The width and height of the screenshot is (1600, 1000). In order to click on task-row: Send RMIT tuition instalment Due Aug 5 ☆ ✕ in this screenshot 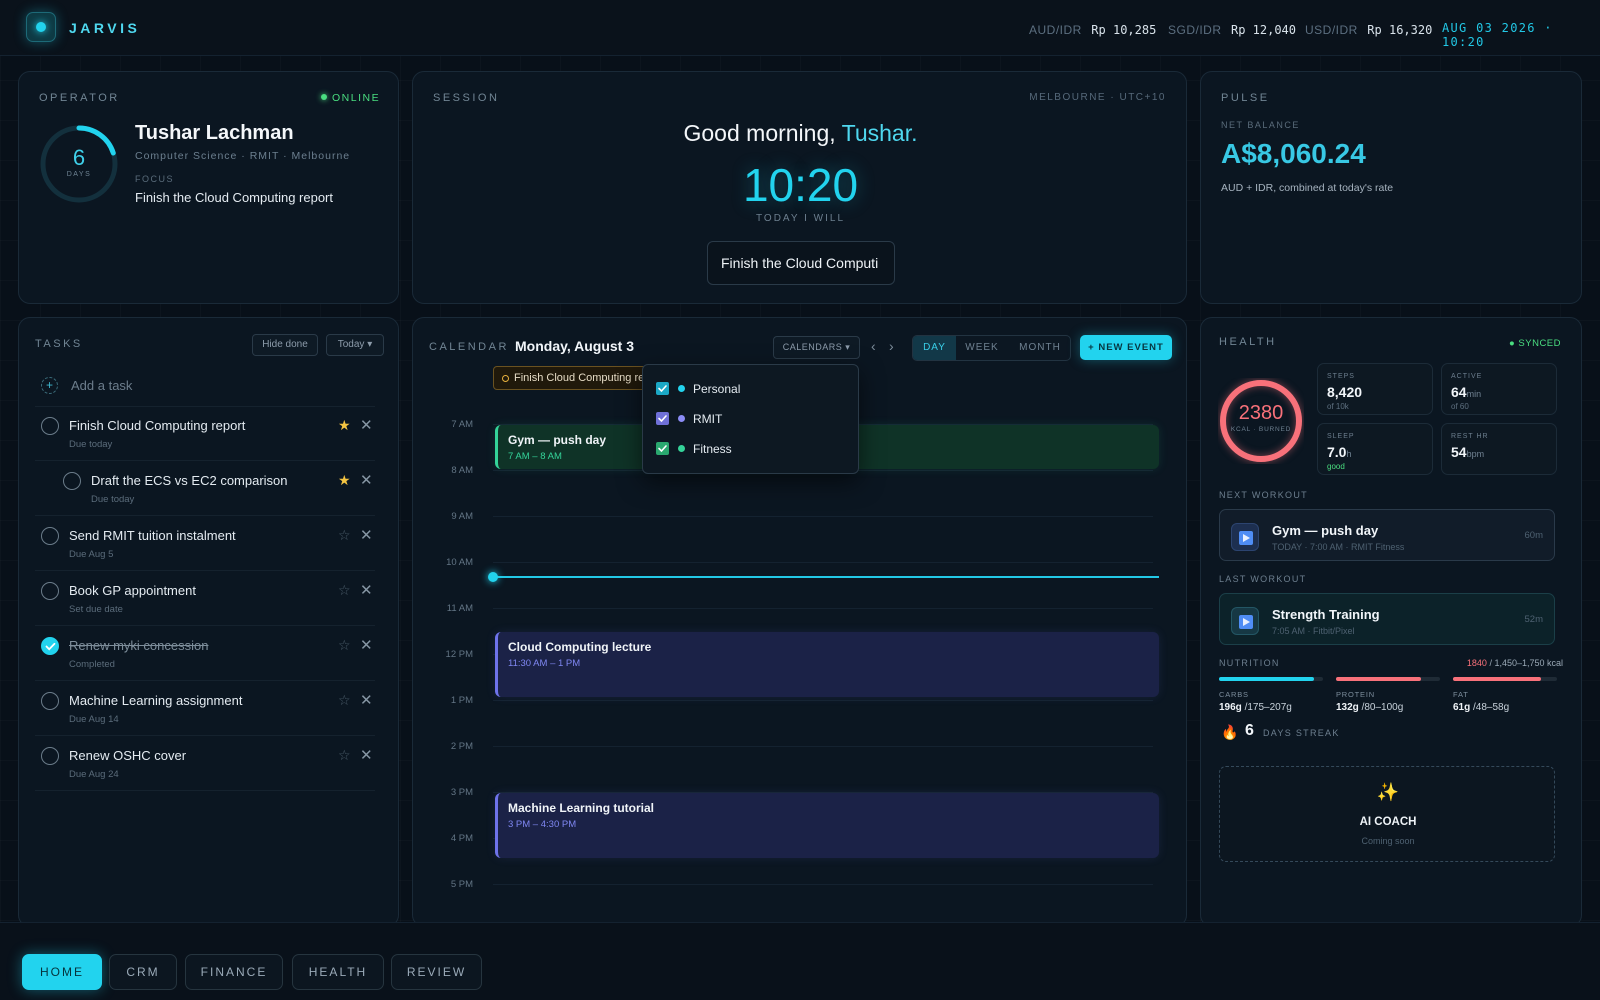, I will do `click(205, 544)`.